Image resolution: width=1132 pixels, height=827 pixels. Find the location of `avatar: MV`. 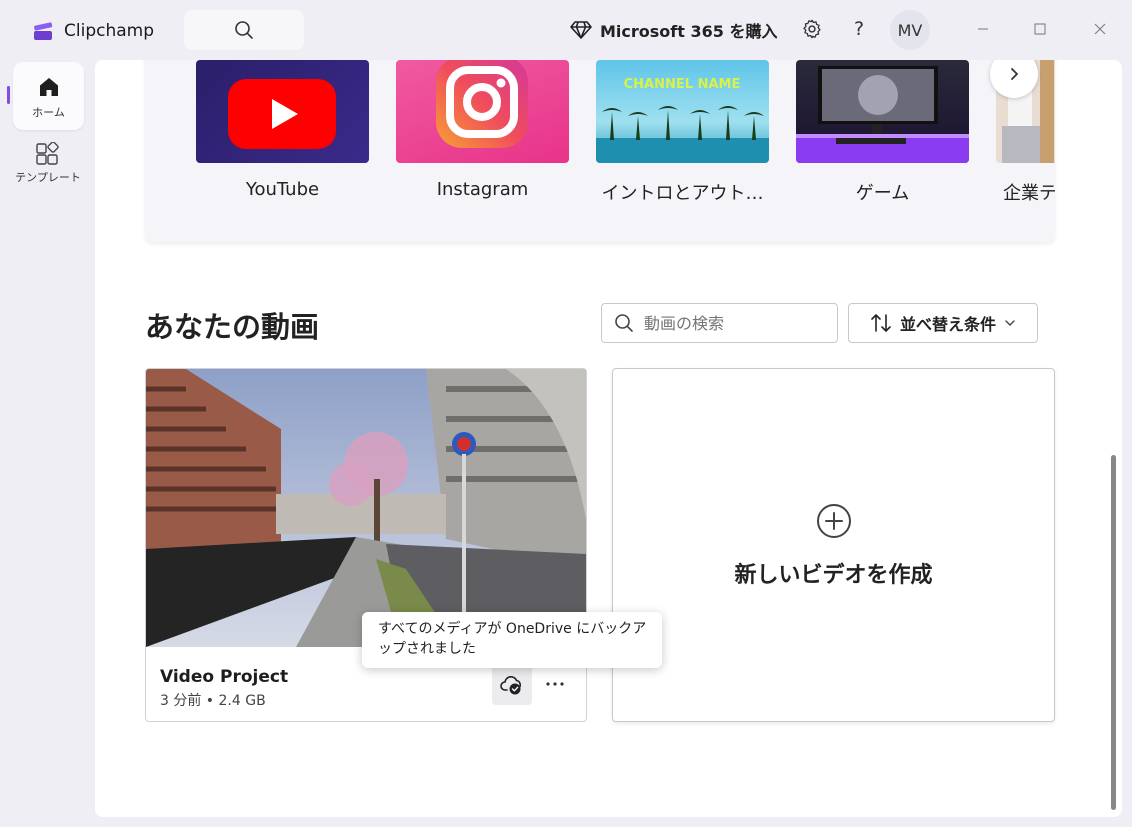

avatar: MV is located at coordinates (910, 30).